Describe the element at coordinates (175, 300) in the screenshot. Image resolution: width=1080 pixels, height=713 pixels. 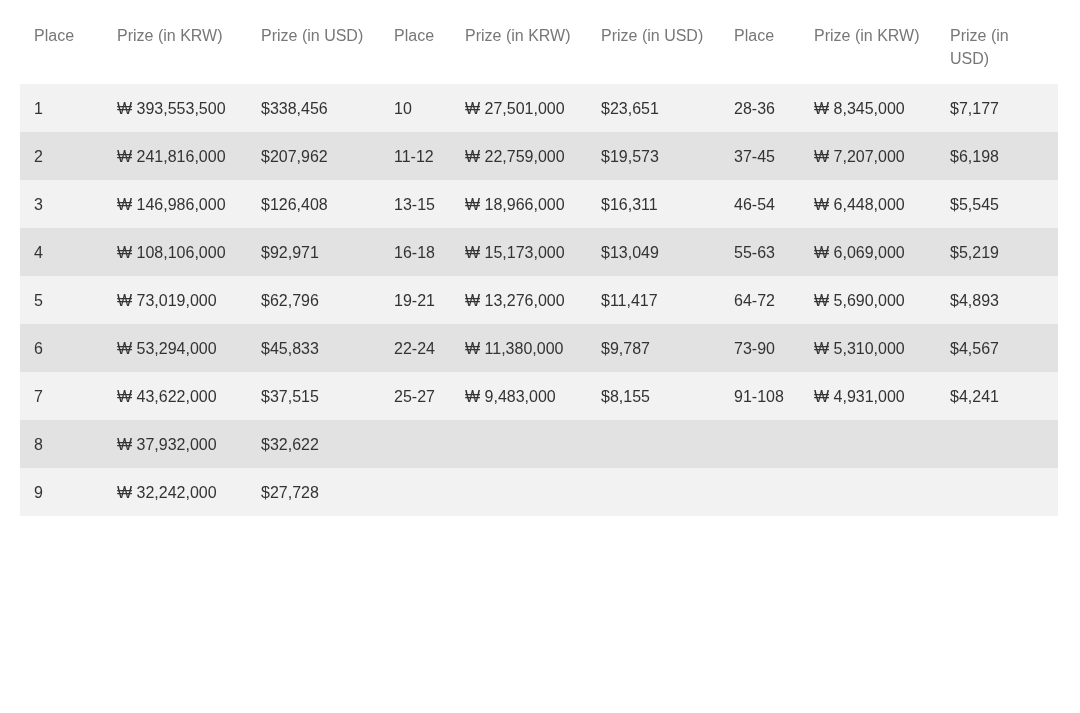
I see `table-cell: ₩ 73,019,000` at that location.